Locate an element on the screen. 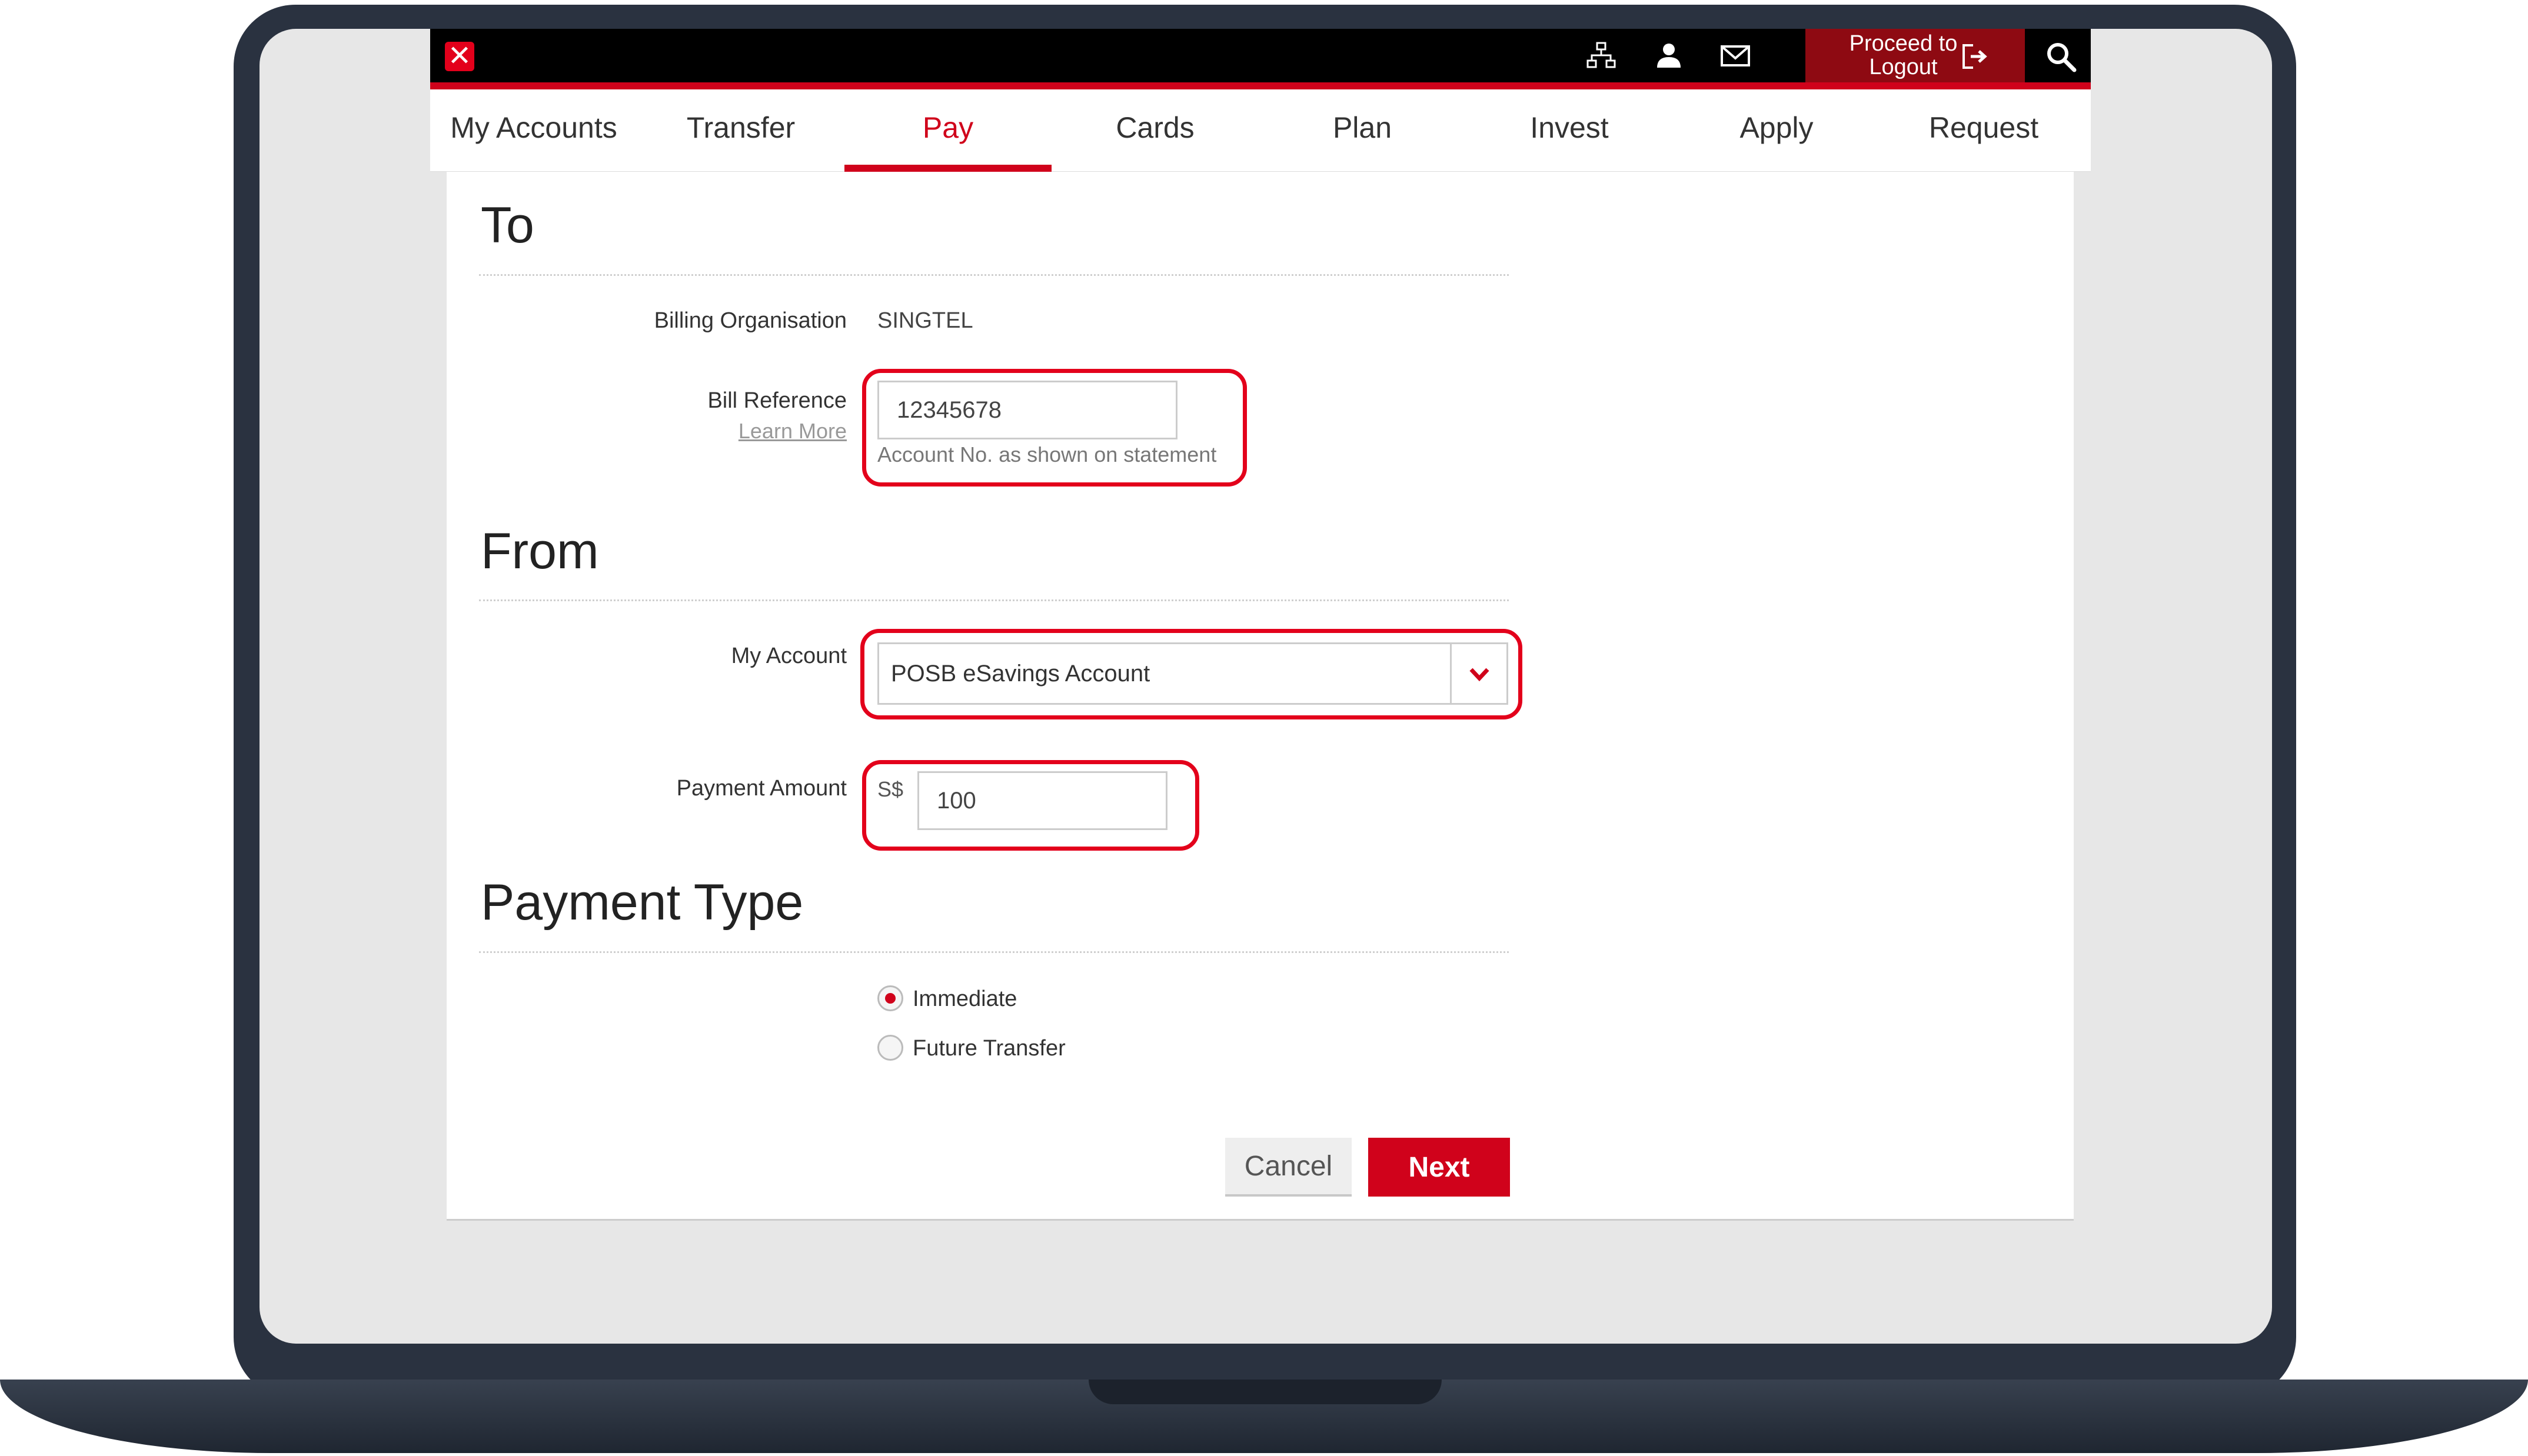 The height and width of the screenshot is (1456, 2528). mail-icon is located at coordinates (1735, 57).